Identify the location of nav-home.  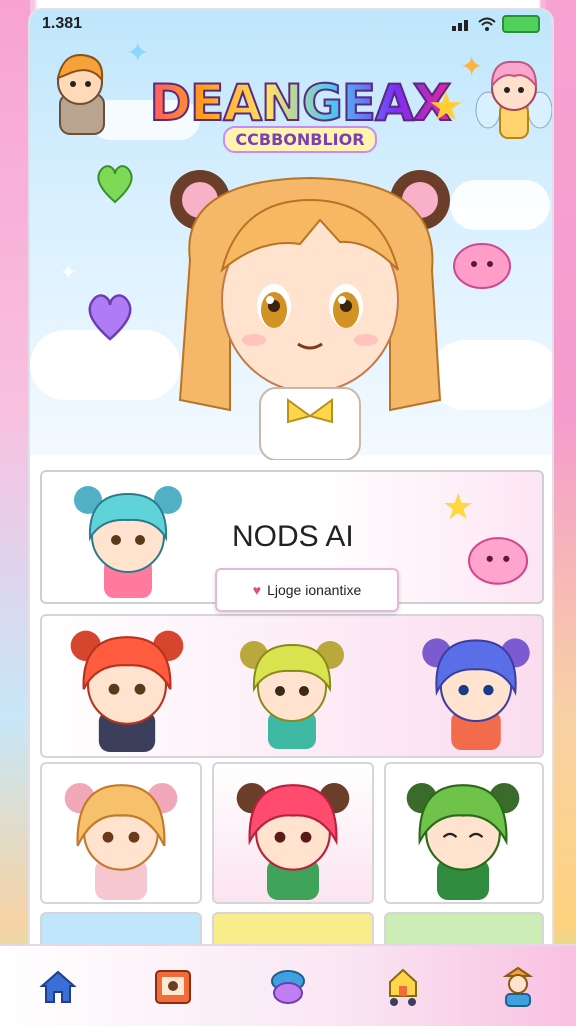
(58, 986).